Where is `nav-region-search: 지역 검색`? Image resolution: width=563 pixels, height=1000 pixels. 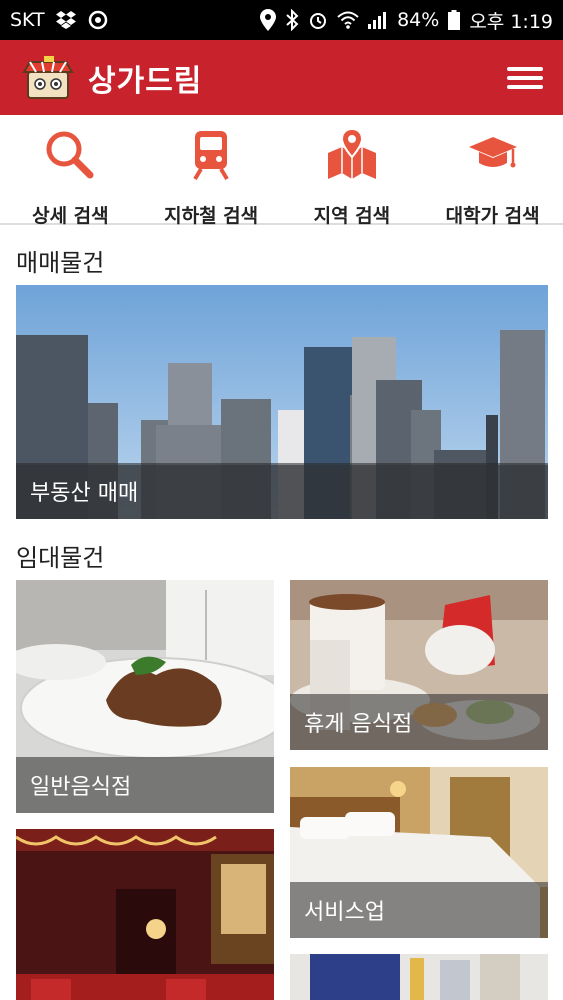
nav-region-search: 지역 검색 is located at coordinates (352, 171).